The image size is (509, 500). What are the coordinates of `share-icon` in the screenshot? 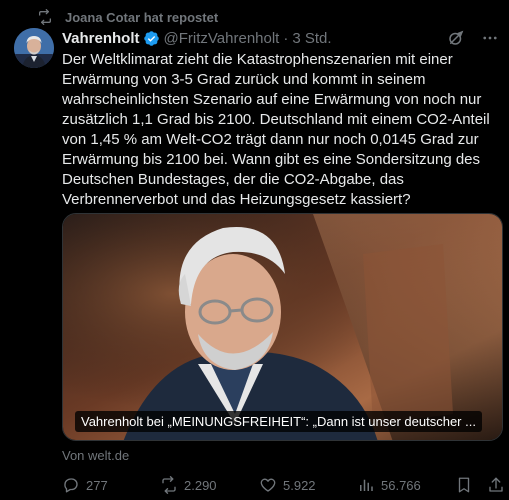 It's located at (496, 484).